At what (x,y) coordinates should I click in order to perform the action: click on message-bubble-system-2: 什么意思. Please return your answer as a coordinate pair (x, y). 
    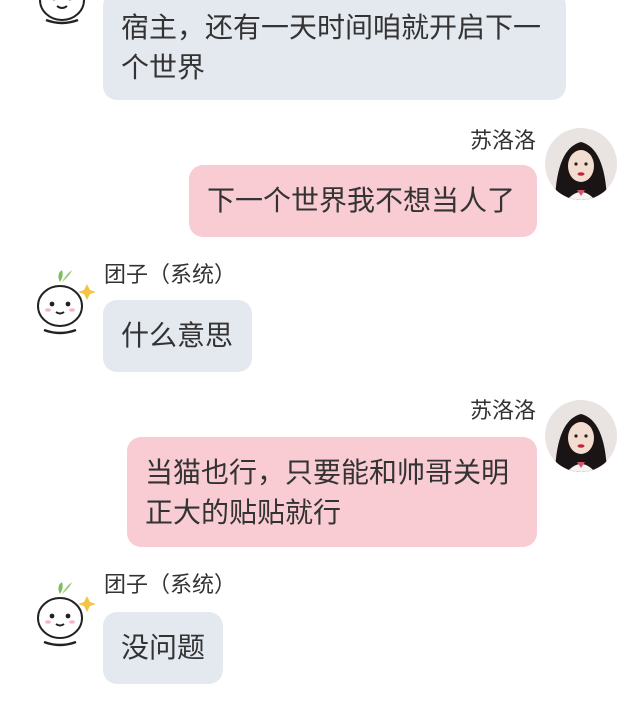
    Looking at the image, I should click on (177, 336).